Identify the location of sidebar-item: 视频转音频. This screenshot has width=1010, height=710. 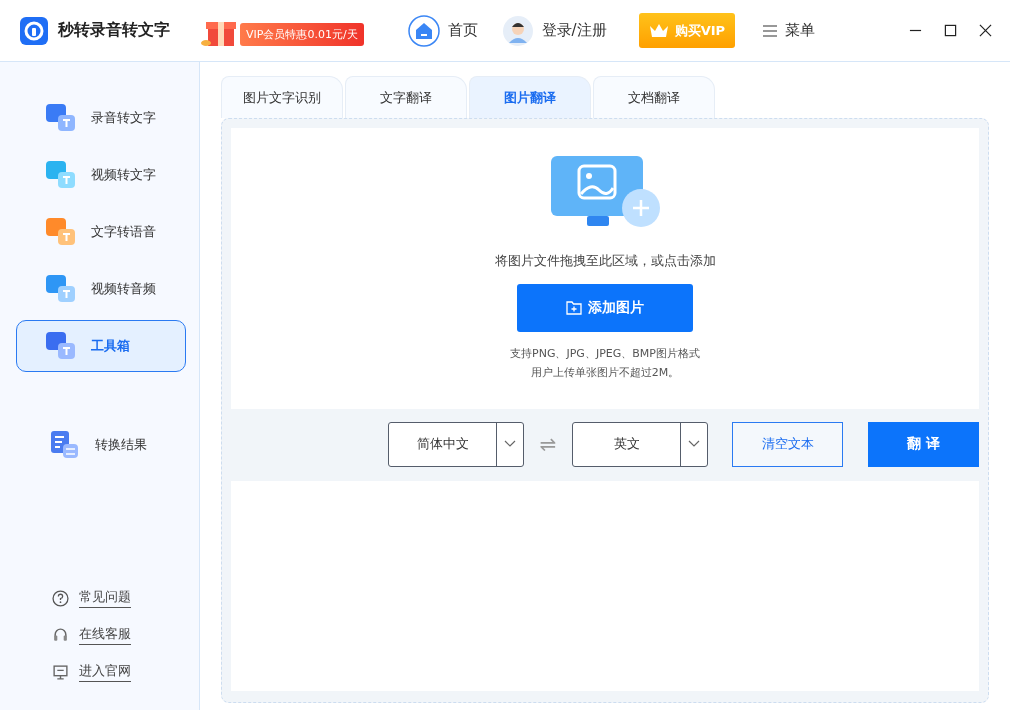
(101, 289).